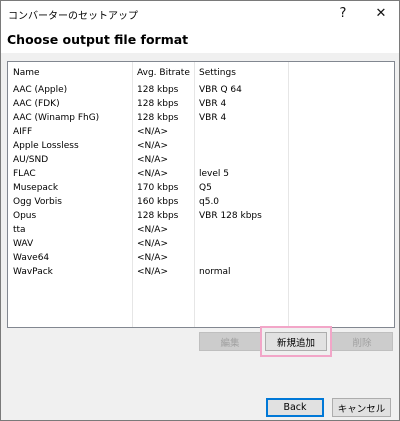 The height and width of the screenshot is (421, 400). What do you see at coordinates (214, 174) in the screenshot?
I see `format-settings: level 5` at bounding box center [214, 174].